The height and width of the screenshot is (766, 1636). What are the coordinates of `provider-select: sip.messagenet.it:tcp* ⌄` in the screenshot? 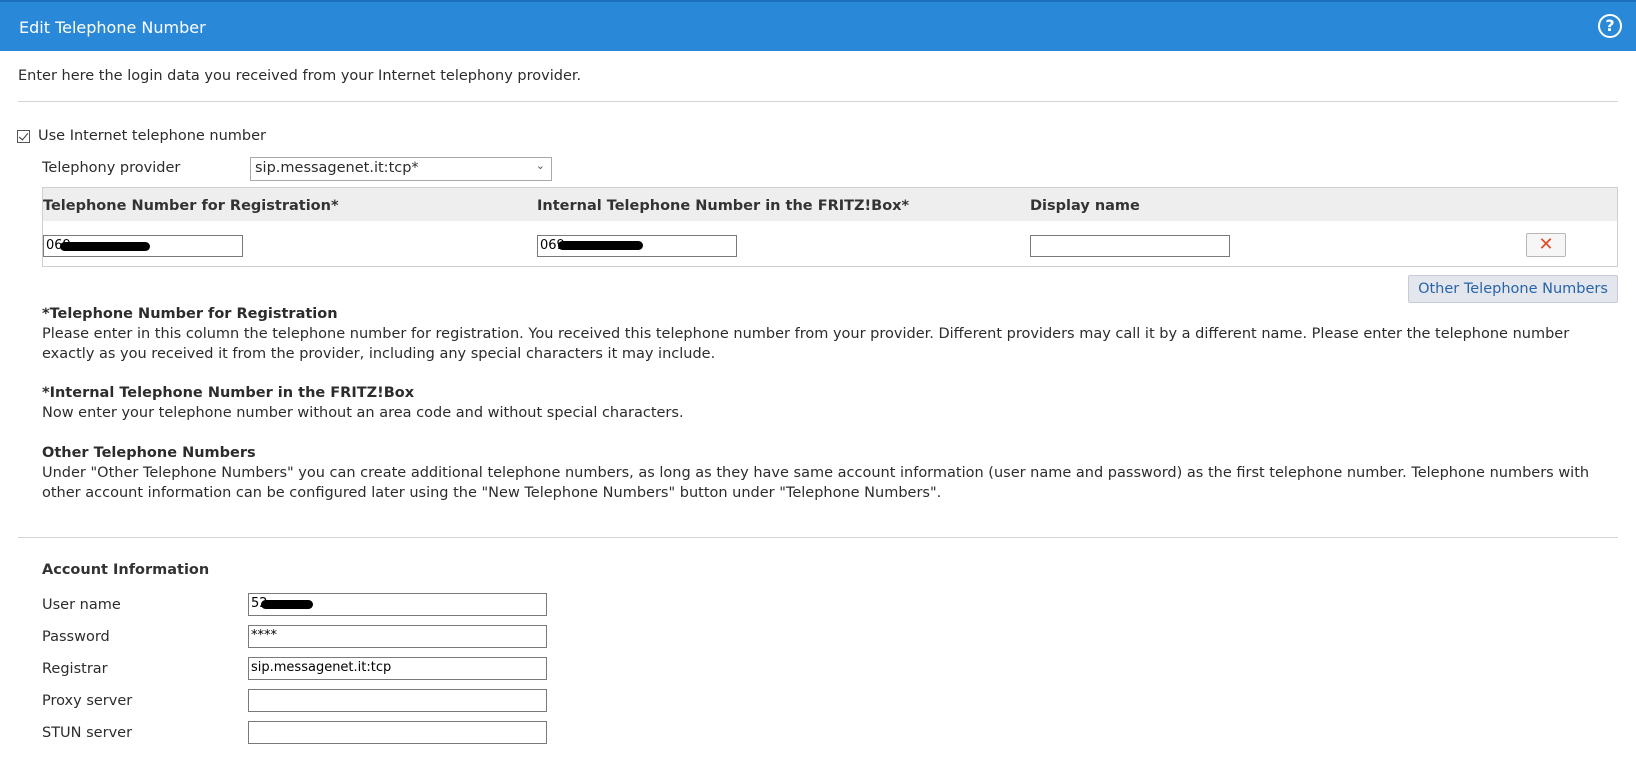 It's located at (401, 169).